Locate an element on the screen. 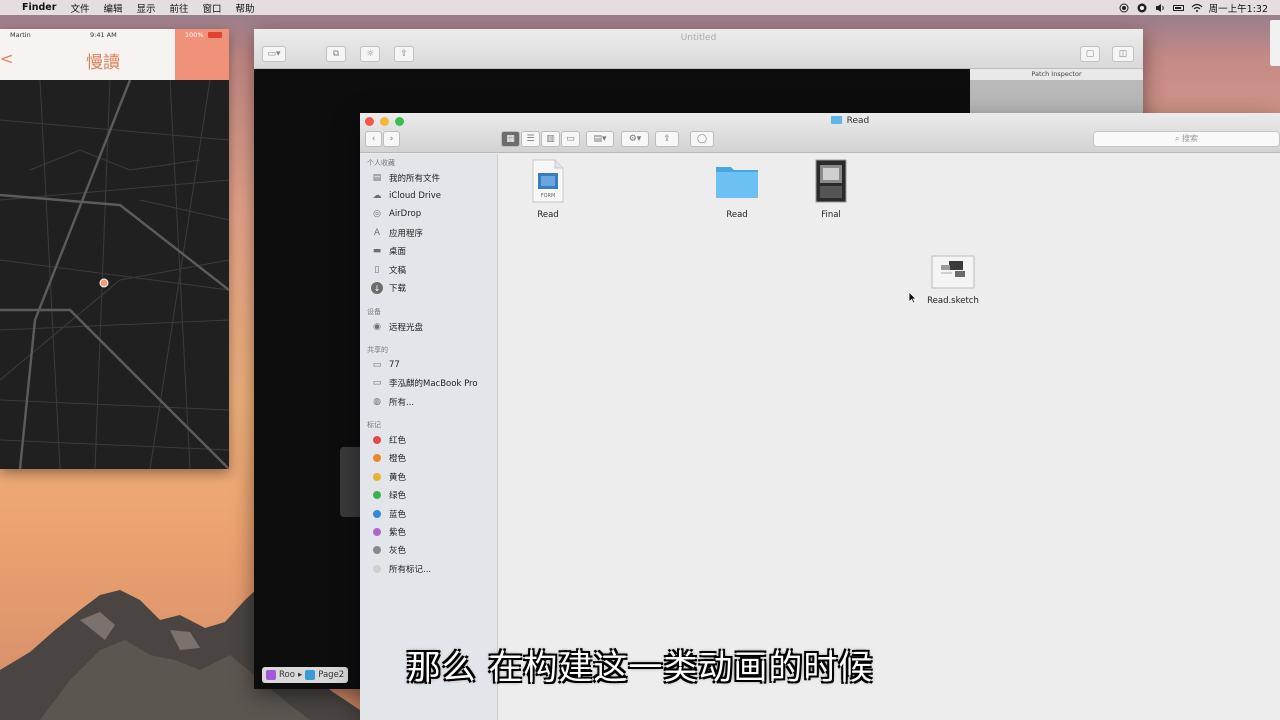 Image resolution: width=1280 pixels, height=720 pixels. sidebar-item-icloud: ☁ iCloud Drive is located at coordinates (433, 196).